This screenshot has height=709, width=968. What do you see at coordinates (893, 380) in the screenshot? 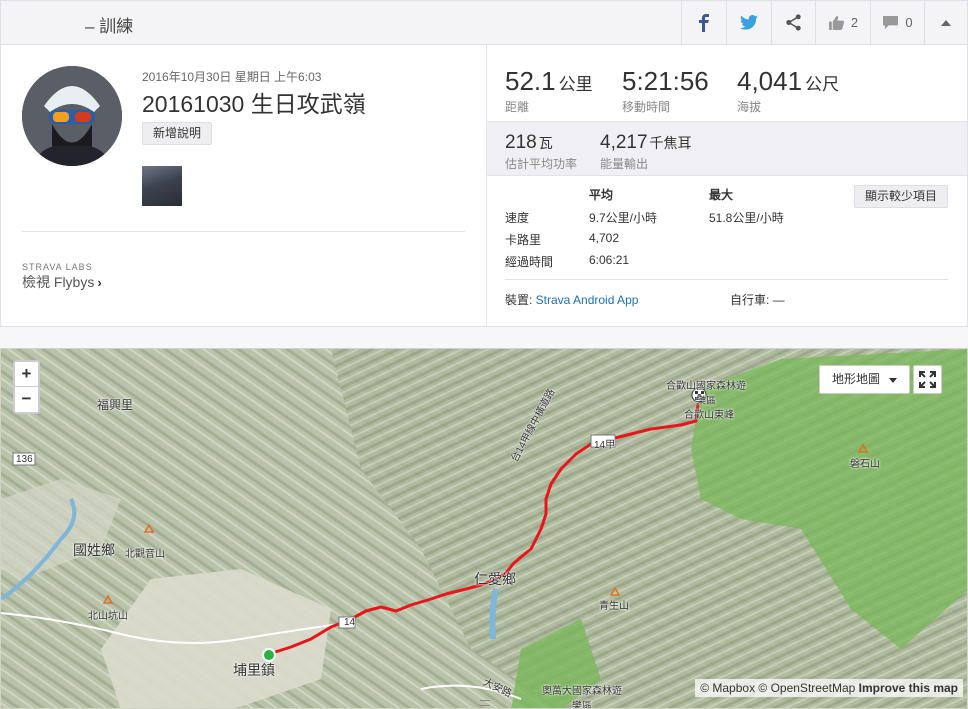
I see `caret-down-icon` at bounding box center [893, 380].